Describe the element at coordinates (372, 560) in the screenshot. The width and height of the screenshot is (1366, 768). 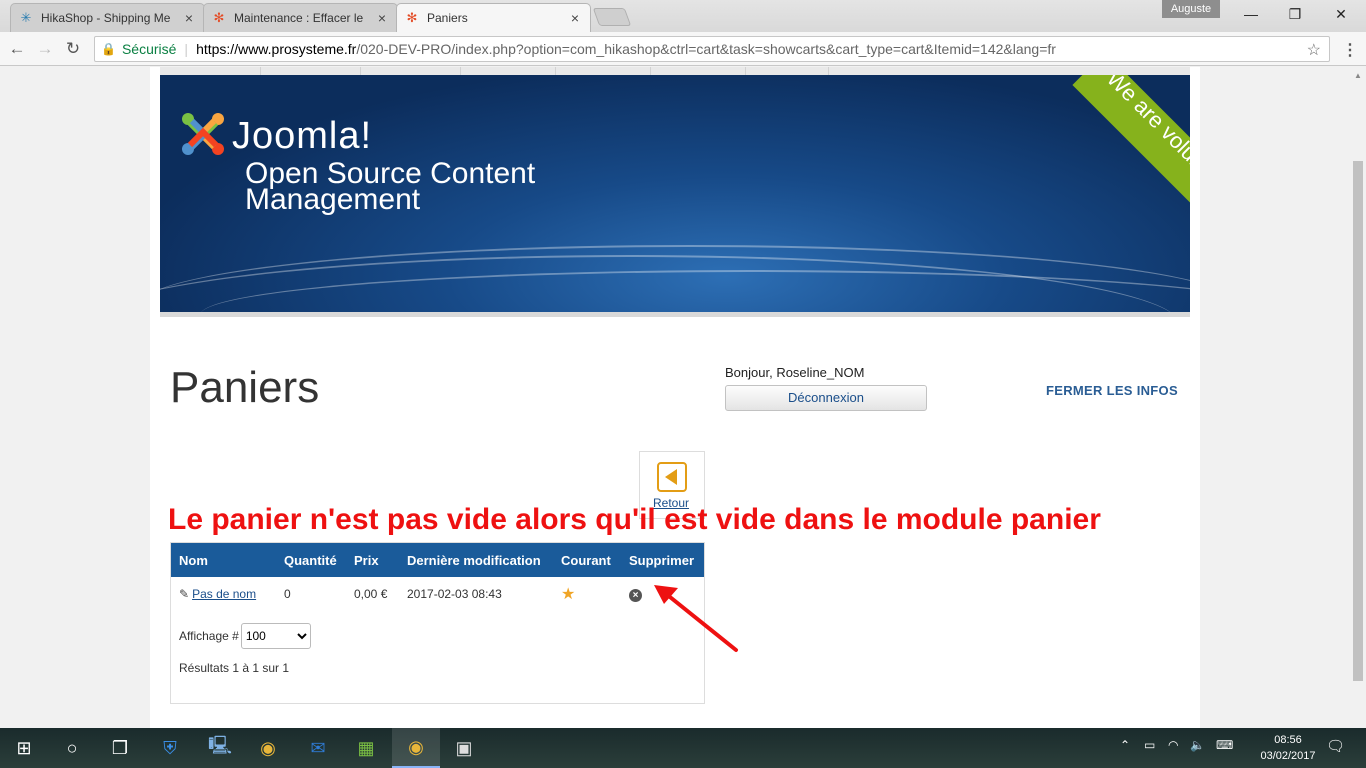
I see `column-header: Prix` at that location.